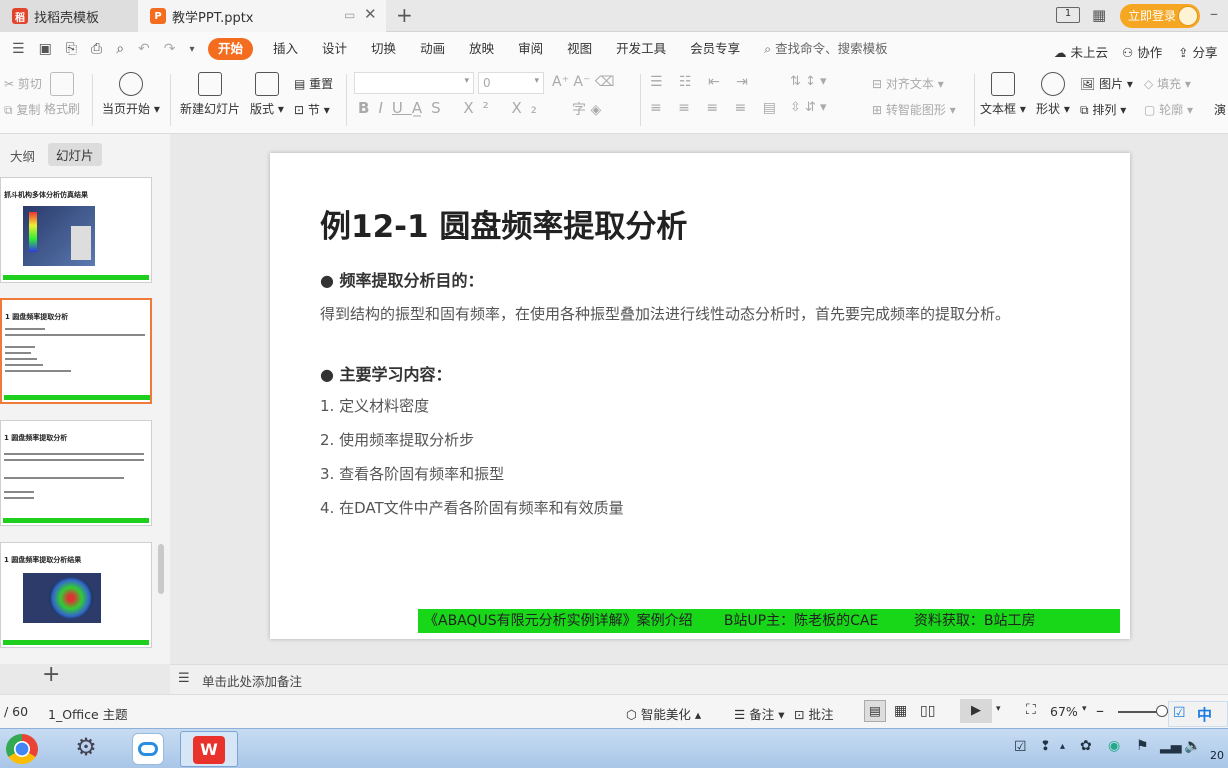 The width and height of the screenshot is (1228, 768). Describe the element at coordinates (715, 49) in the screenshot. I see `menu-item-member: 会员专享` at that location.